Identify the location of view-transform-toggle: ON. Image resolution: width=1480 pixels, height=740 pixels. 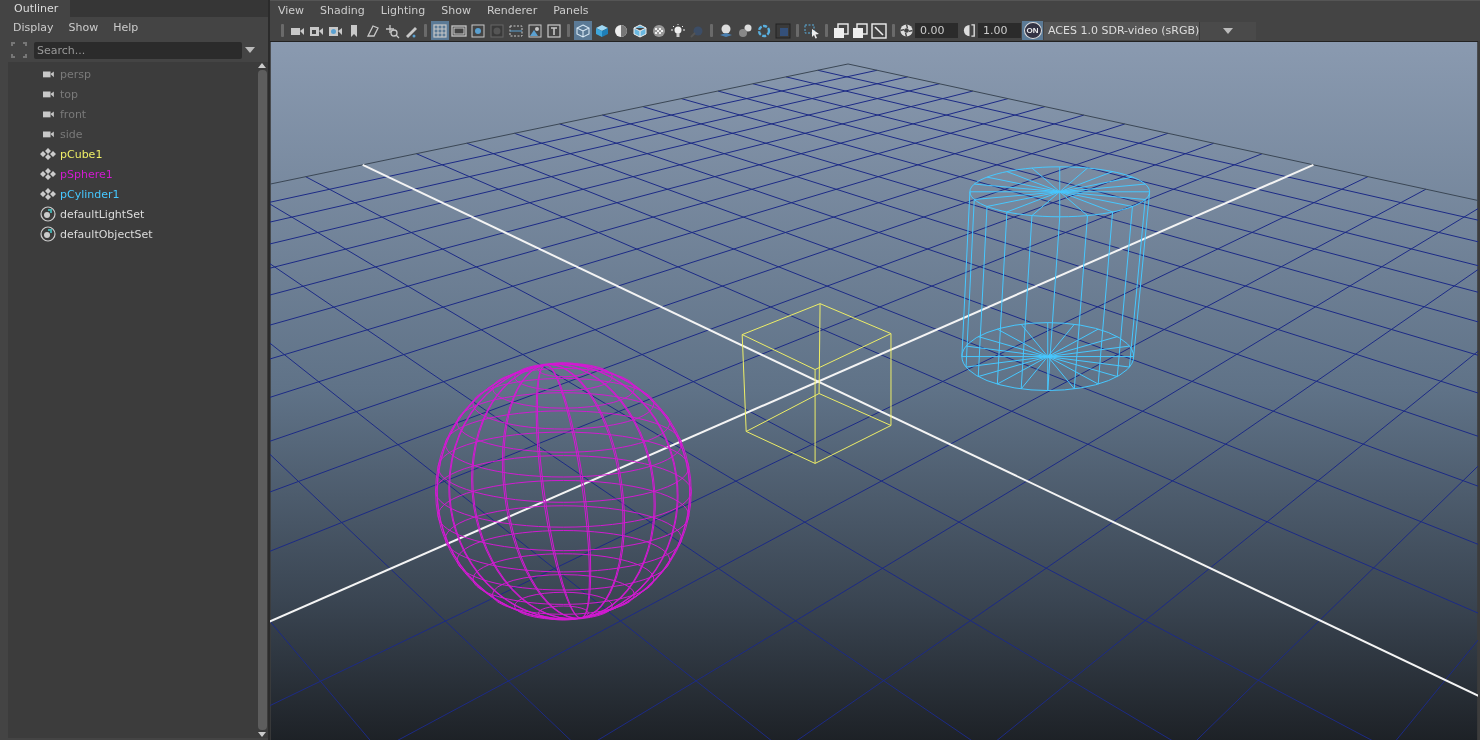
(1032, 31).